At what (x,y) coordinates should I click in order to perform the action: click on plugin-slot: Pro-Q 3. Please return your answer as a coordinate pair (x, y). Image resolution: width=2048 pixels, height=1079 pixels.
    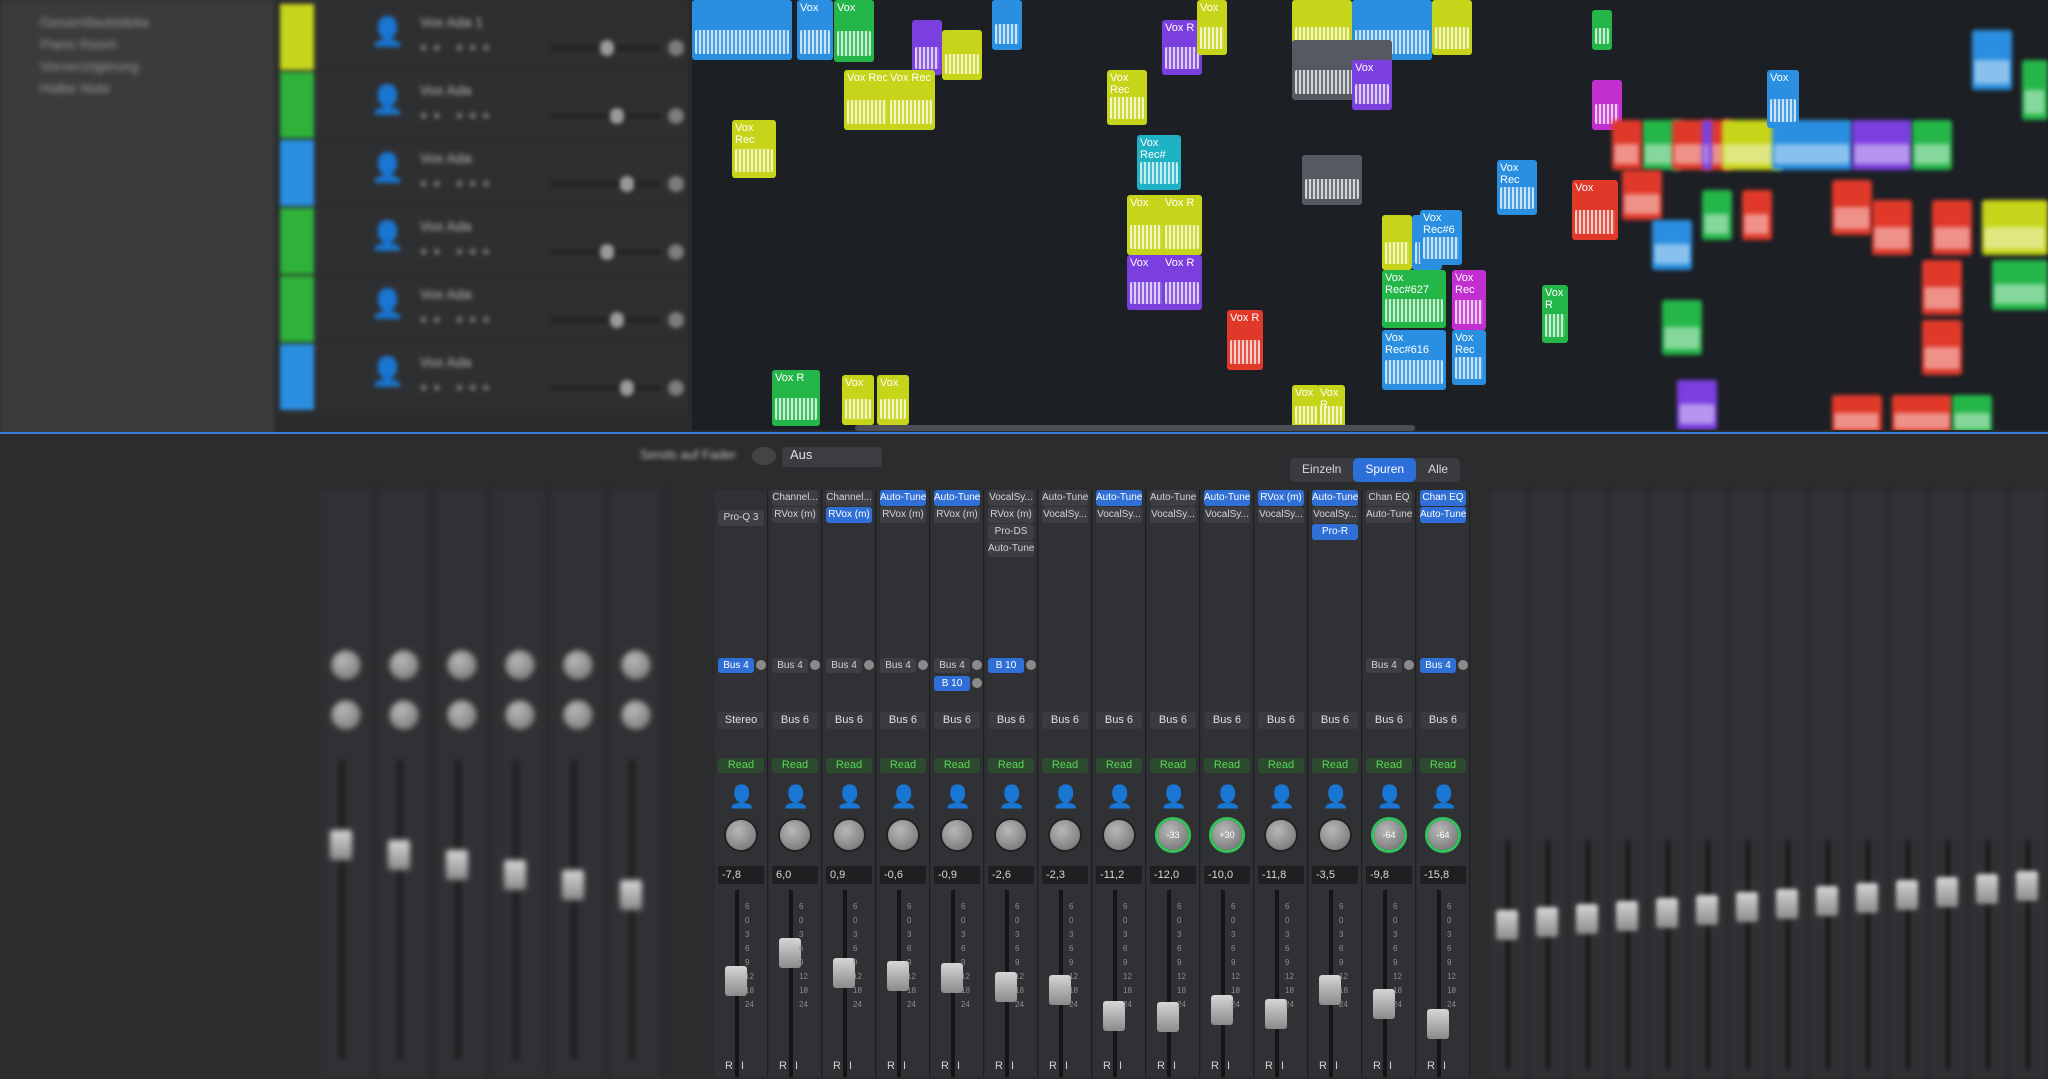
    Looking at the image, I should click on (741, 518).